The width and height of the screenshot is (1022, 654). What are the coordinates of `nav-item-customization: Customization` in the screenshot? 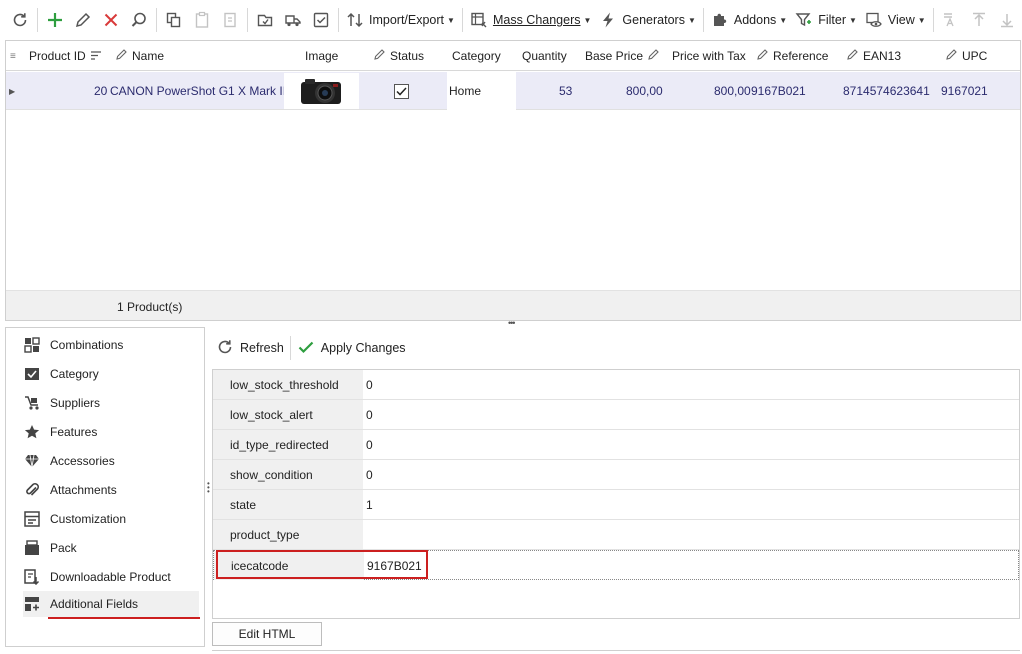 It's located at (111, 519).